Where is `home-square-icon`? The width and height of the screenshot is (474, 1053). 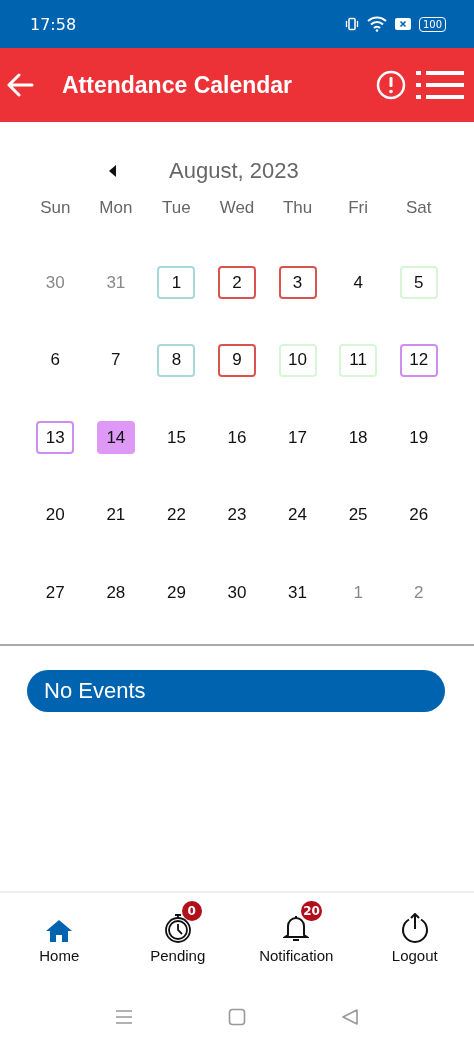
home-square-icon is located at coordinates (237, 1017).